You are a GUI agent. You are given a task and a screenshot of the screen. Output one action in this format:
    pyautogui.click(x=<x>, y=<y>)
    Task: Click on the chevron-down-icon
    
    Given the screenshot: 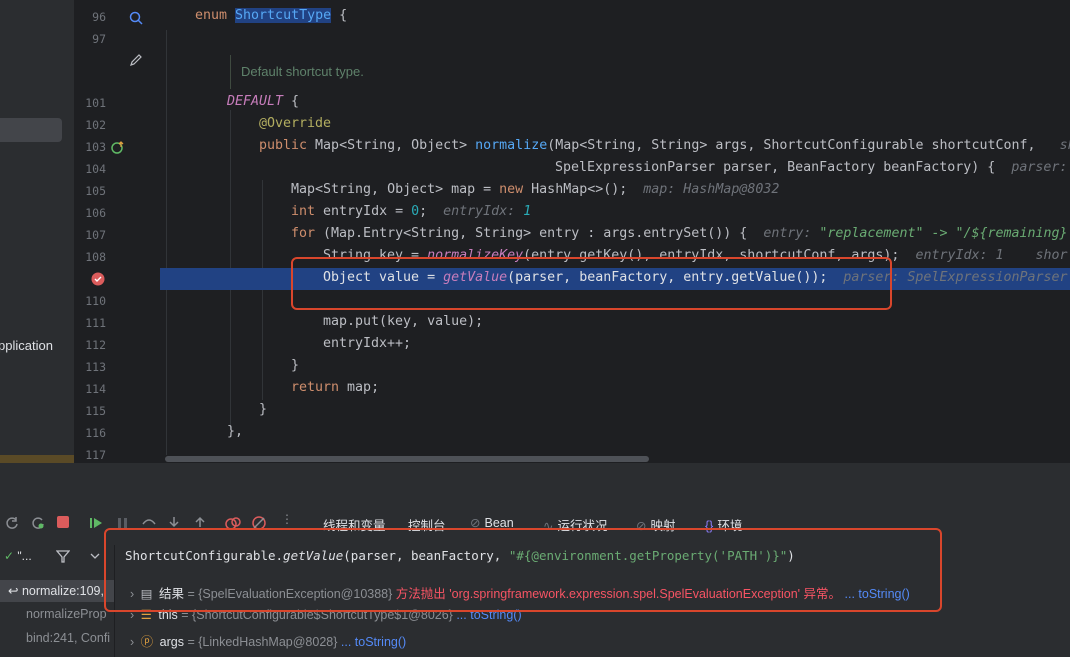 What is the action you would take?
    pyautogui.click(x=95, y=556)
    